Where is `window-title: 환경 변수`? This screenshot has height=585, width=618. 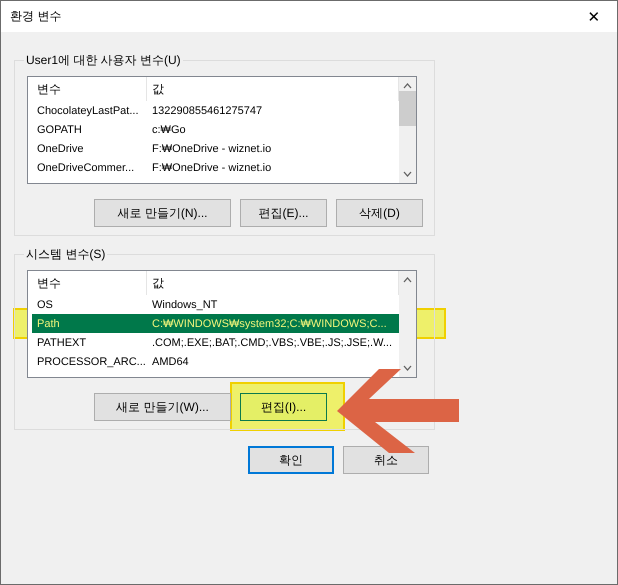 window-title: 환경 변수 is located at coordinates (36, 16).